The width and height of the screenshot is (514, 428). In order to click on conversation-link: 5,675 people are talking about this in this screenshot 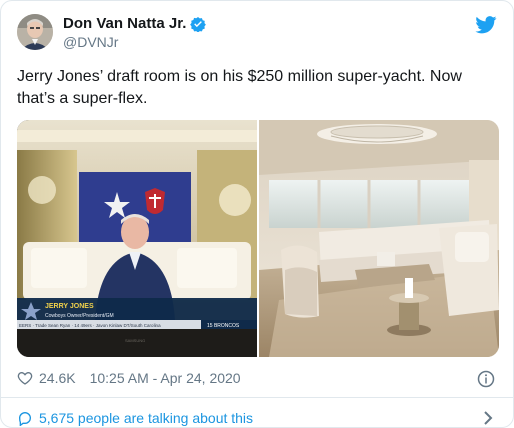, I will do `click(135, 418)`.